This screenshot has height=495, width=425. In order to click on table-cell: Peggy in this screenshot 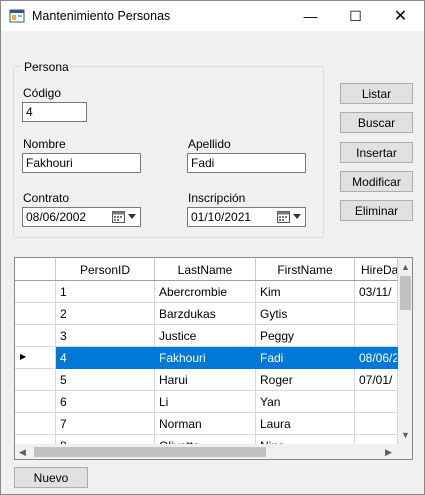, I will do `click(305, 336)`.